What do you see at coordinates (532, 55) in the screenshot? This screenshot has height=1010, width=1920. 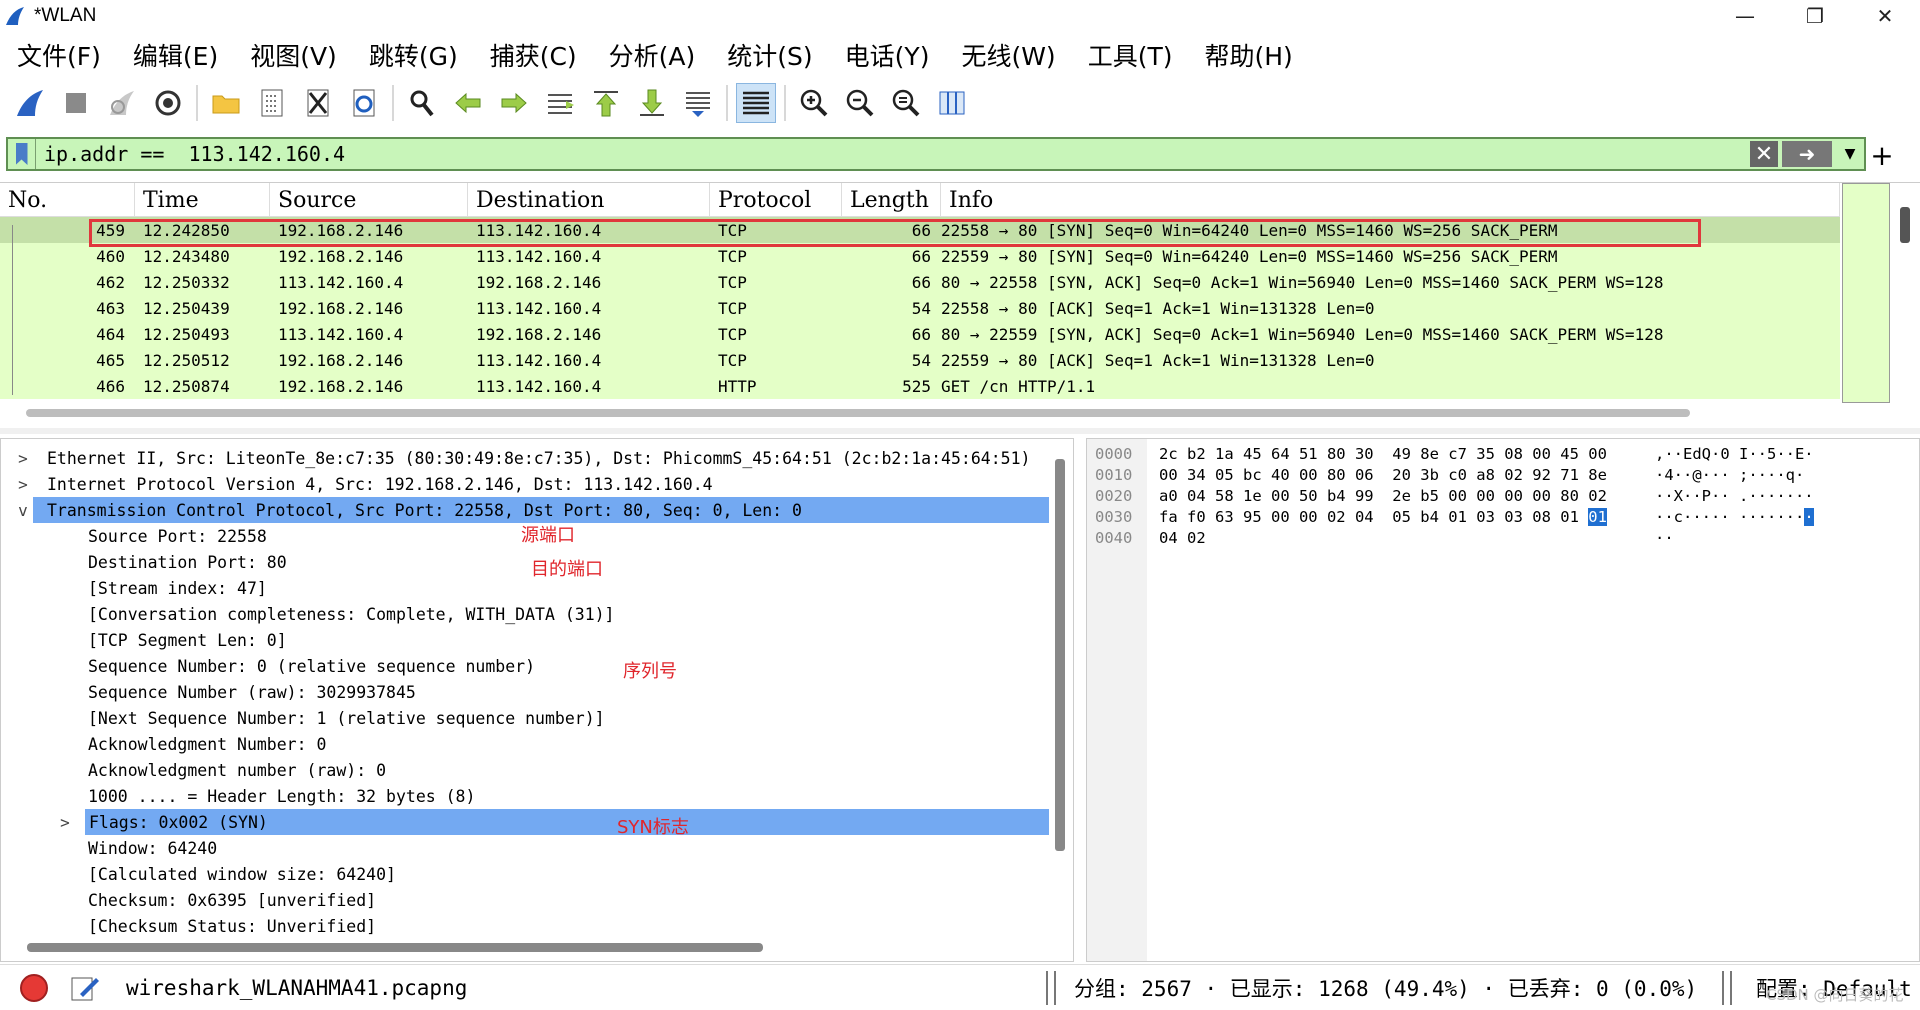 I see `menu-capture: 捕获(C)` at bounding box center [532, 55].